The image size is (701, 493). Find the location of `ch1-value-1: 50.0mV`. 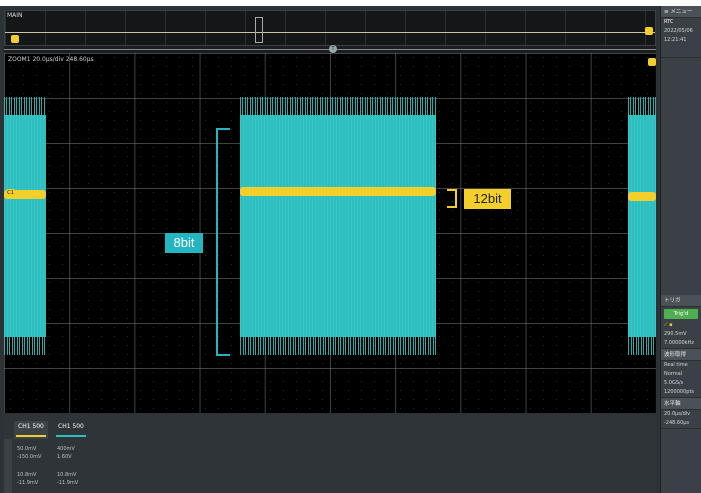

ch1-value-1: 50.0mV is located at coordinates (27, 449).